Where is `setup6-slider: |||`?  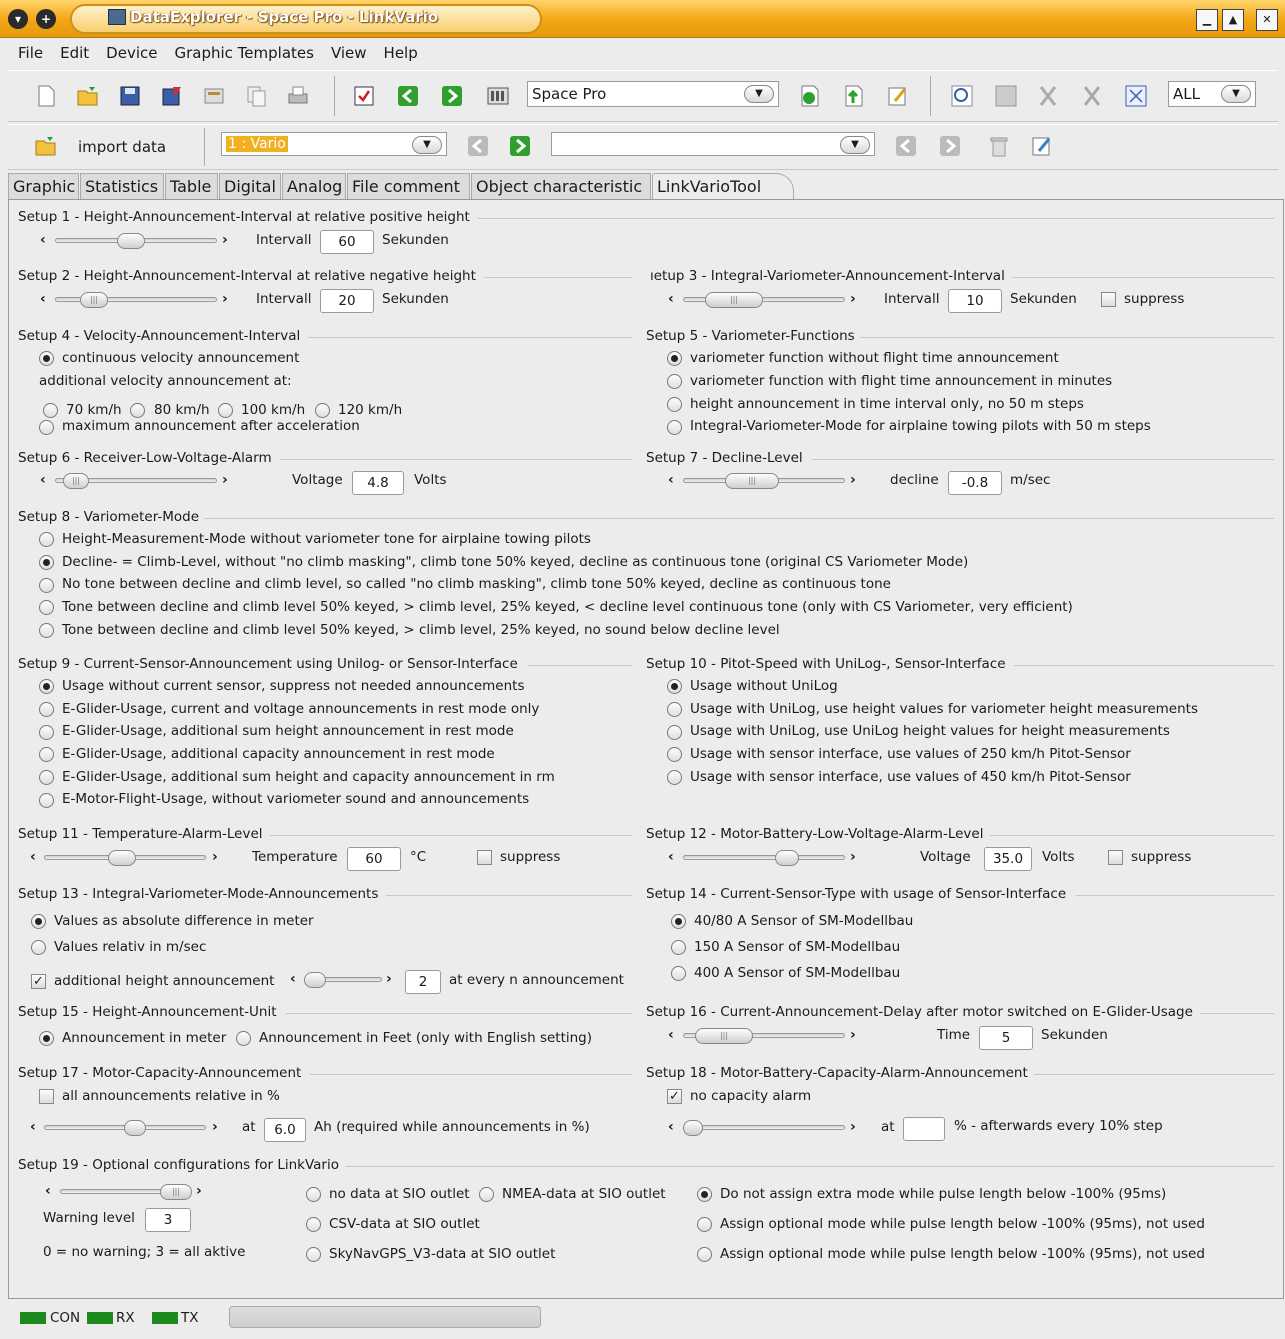 setup6-slider: ||| is located at coordinates (136, 481).